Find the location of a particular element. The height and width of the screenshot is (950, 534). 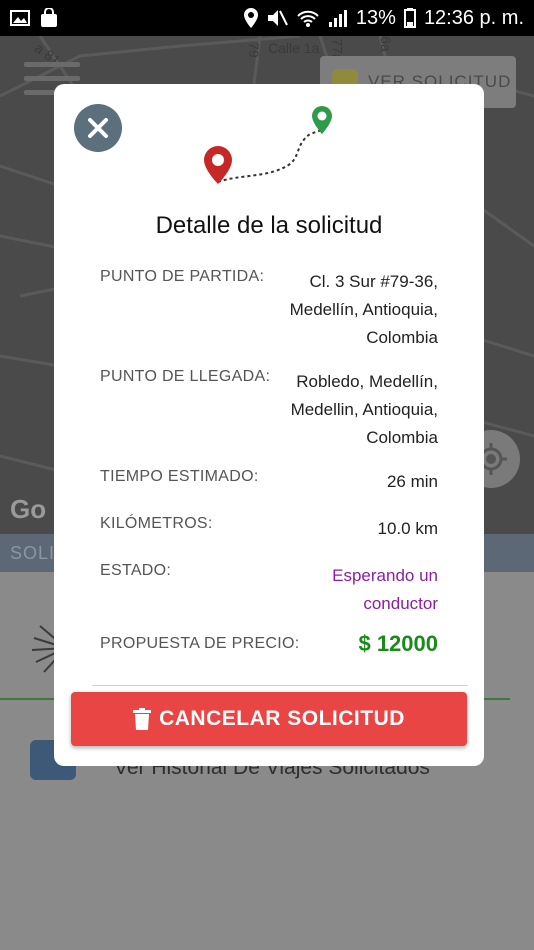

detail-label: PUNTO DE PARTIDA: is located at coordinates (182, 276).